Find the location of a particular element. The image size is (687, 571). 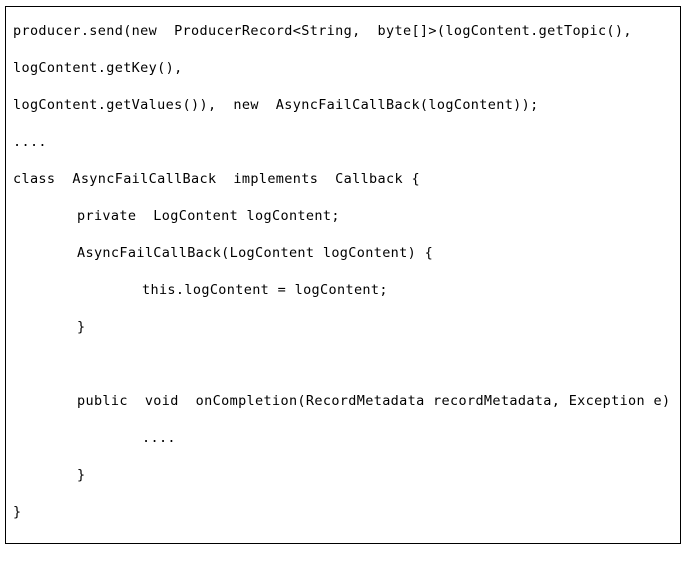

code-line: private LogContent logContent; is located at coordinates (208, 216).